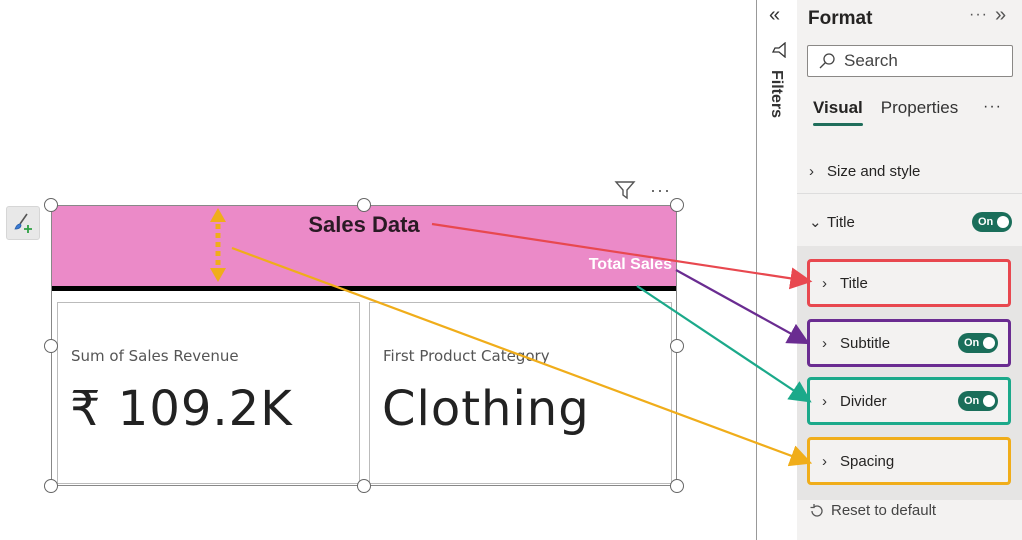  Describe the element at coordinates (909, 222) in the screenshot. I see `section-title: ⌄ Title On` at that location.